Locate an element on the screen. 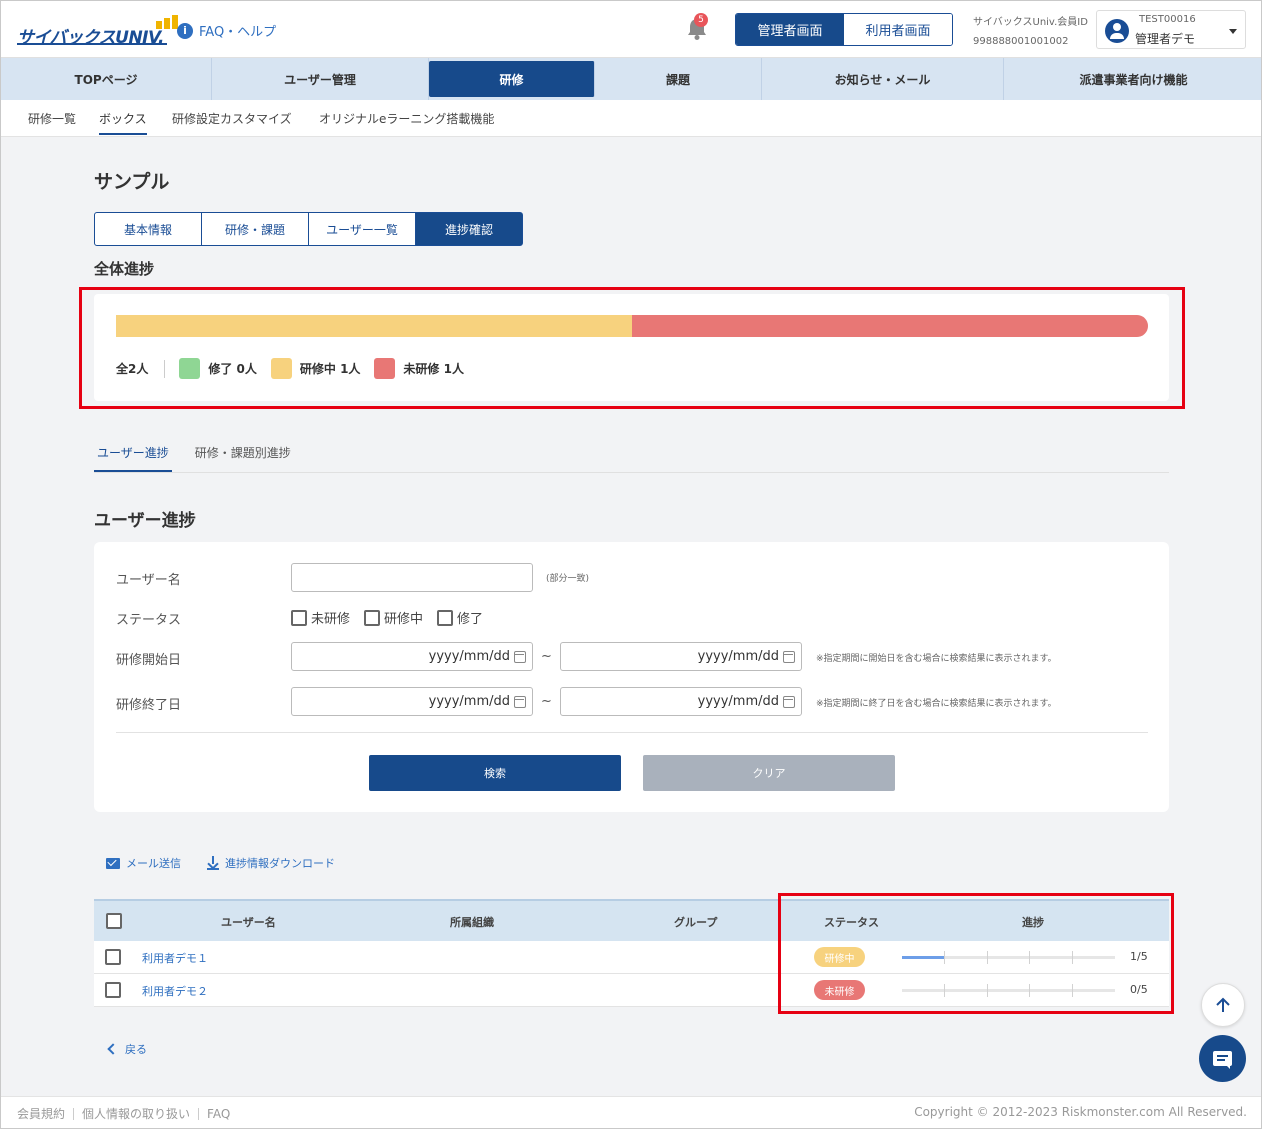 Image resolution: width=1262 pixels, height=1129 pixels. user-menu: TEST00016 管理者デモ is located at coordinates (1171, 29).